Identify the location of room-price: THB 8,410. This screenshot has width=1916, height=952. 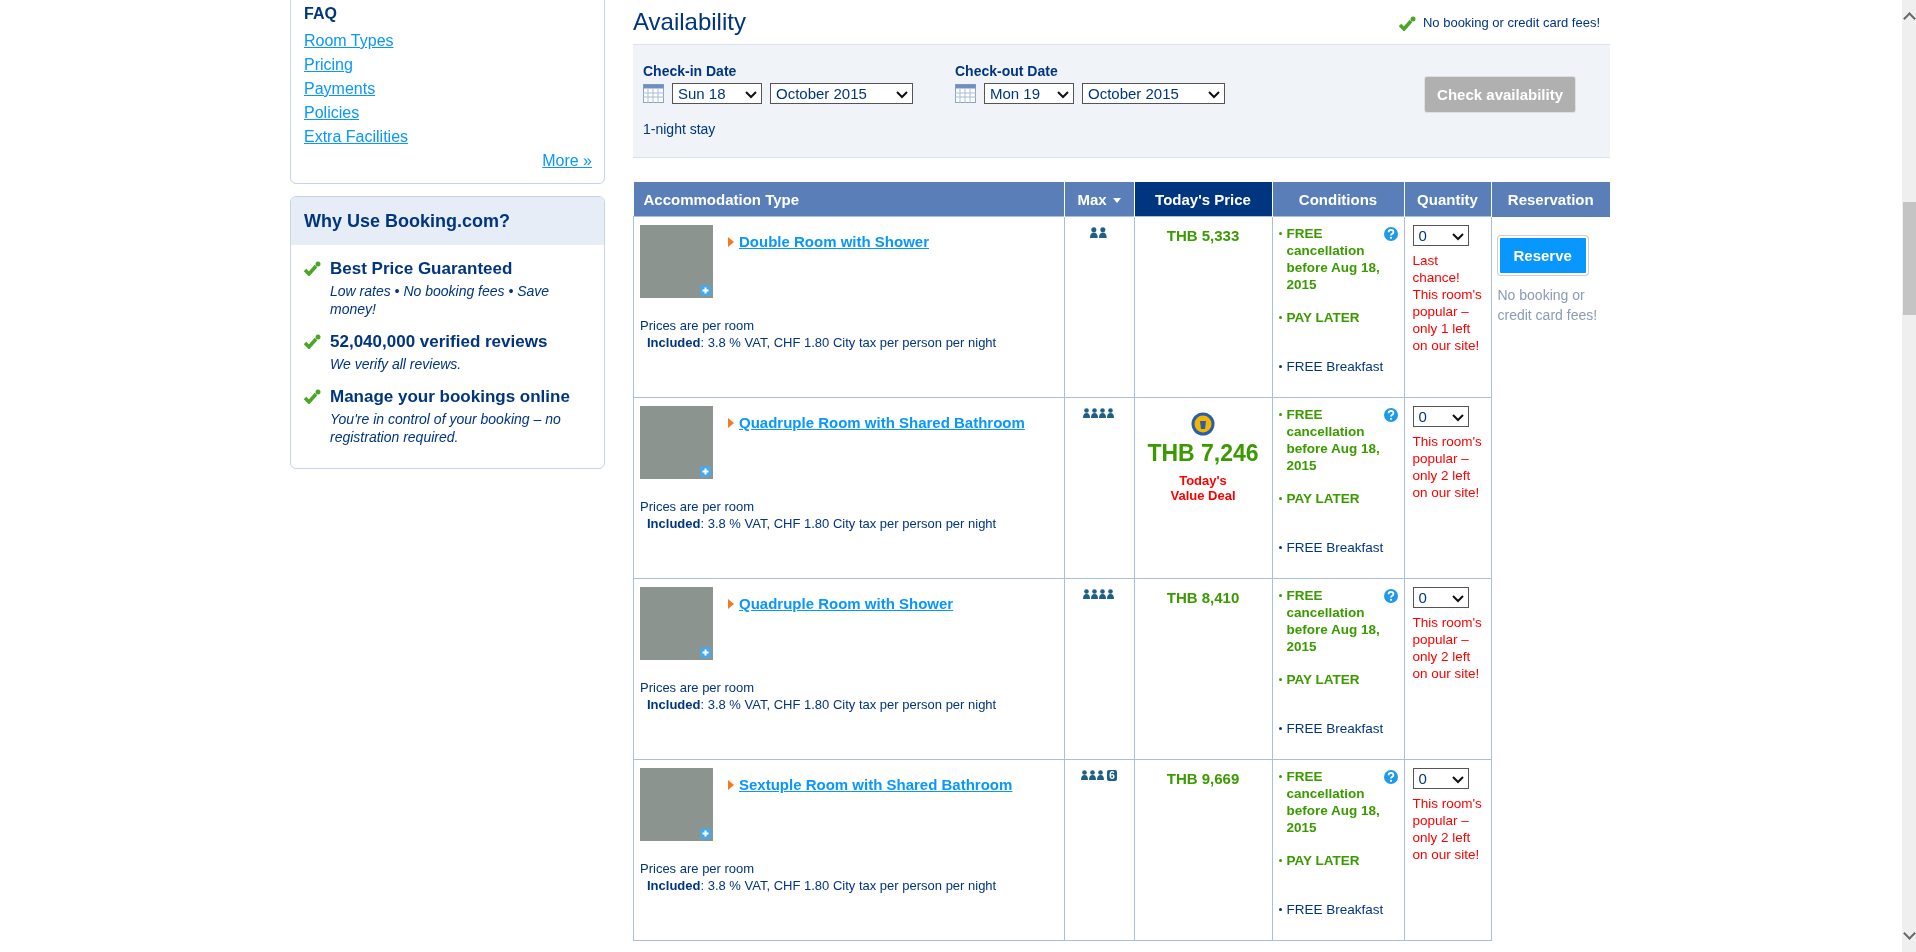
(1203, 597).